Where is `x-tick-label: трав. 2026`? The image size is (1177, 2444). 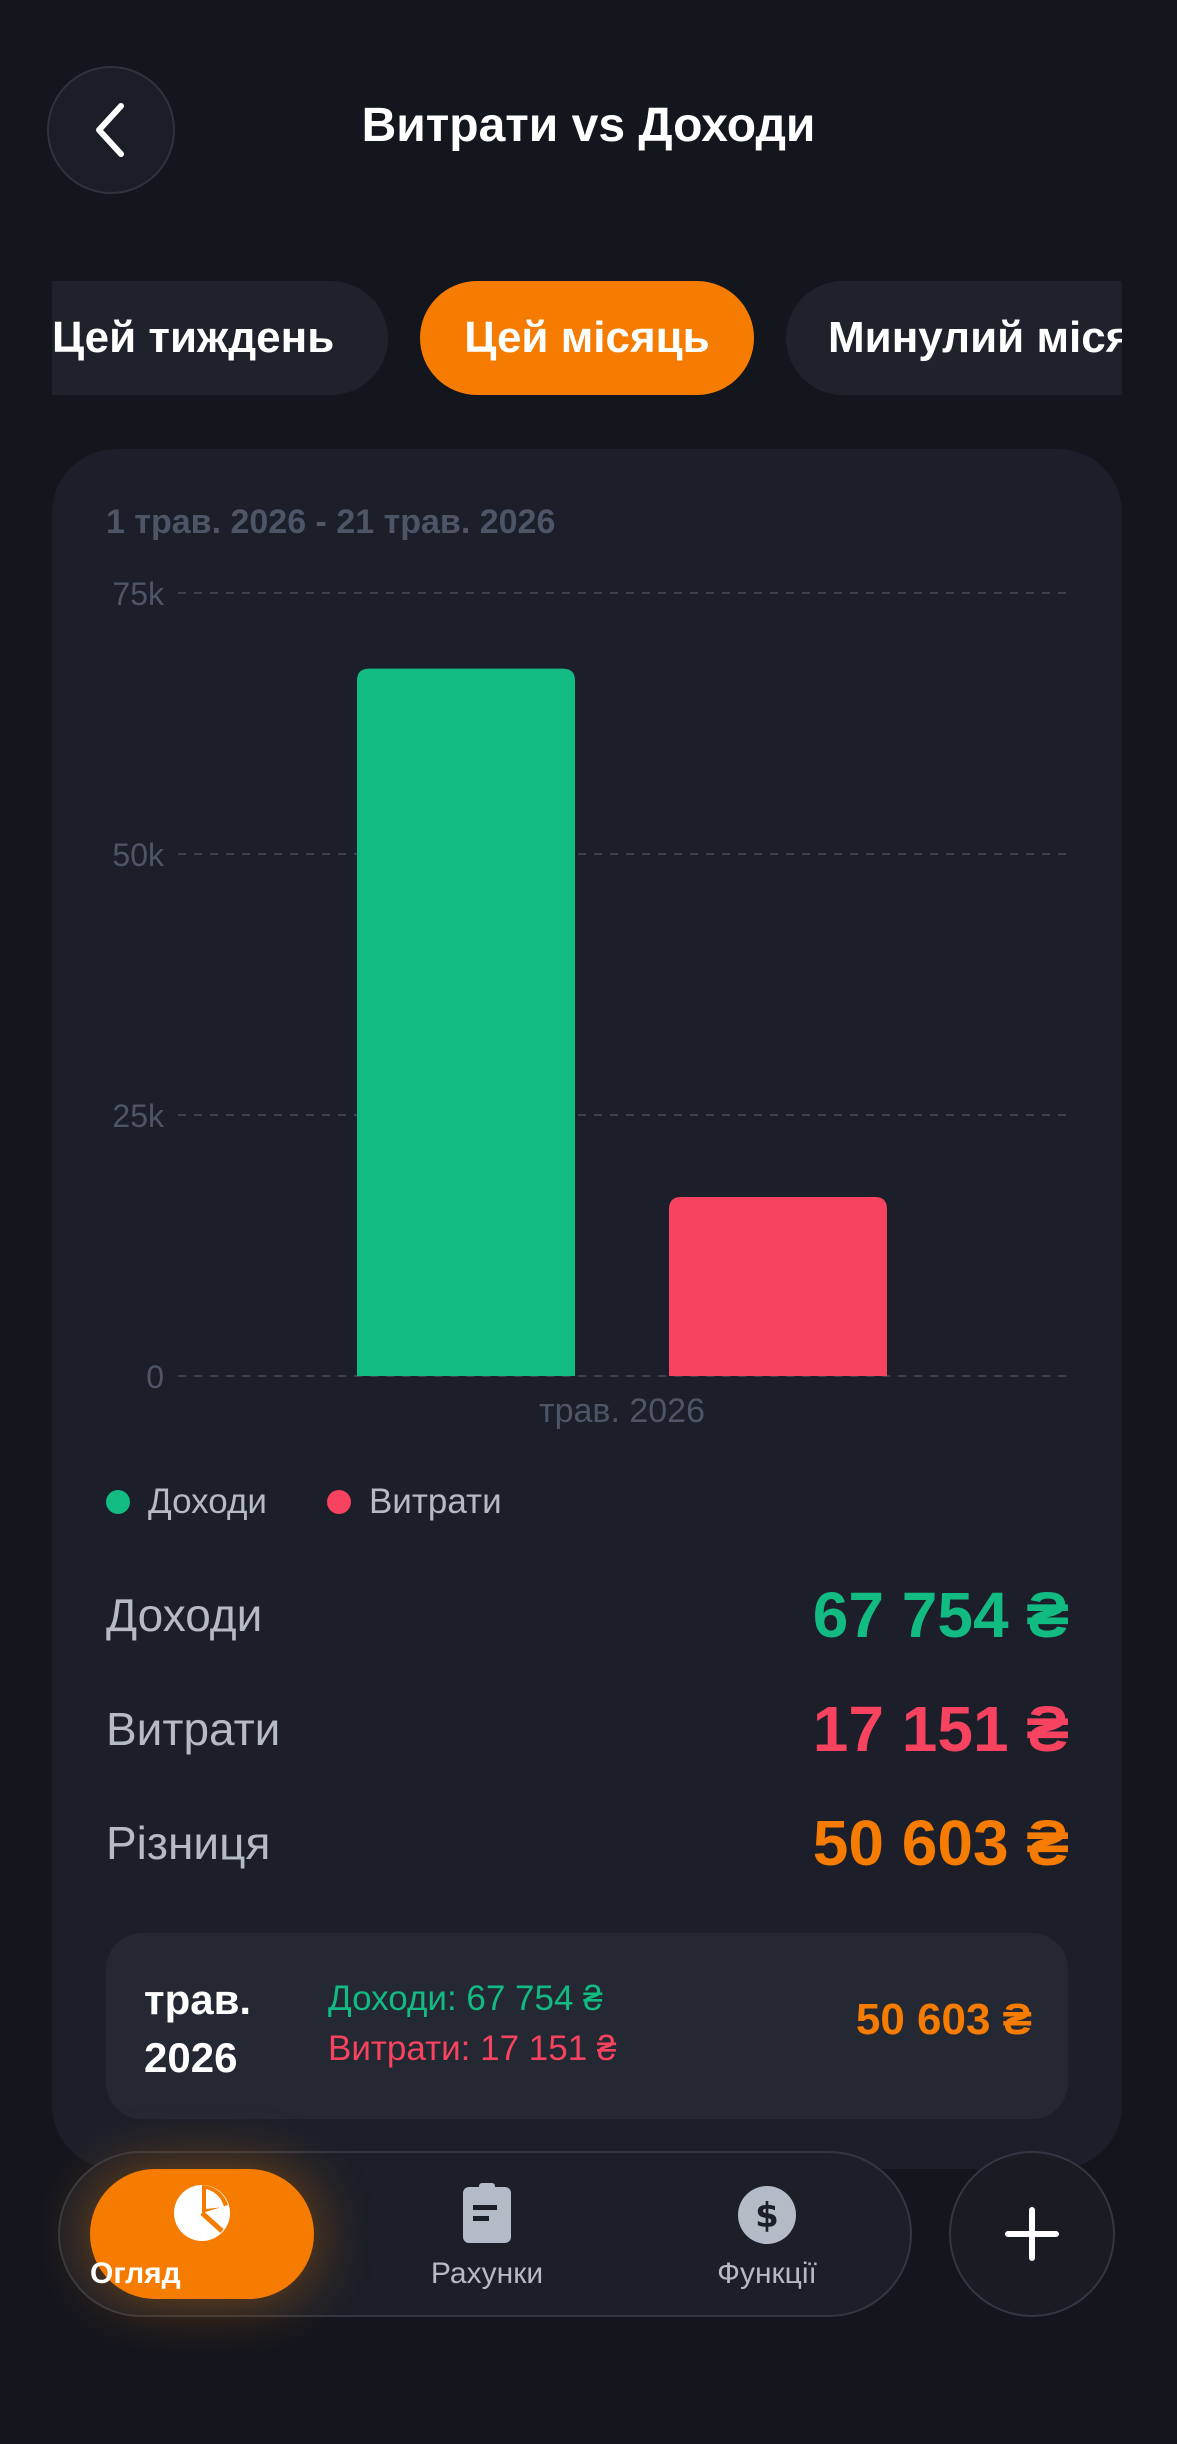
x-tick-label: трав. 2026 is located at coordinates (622, 1411).